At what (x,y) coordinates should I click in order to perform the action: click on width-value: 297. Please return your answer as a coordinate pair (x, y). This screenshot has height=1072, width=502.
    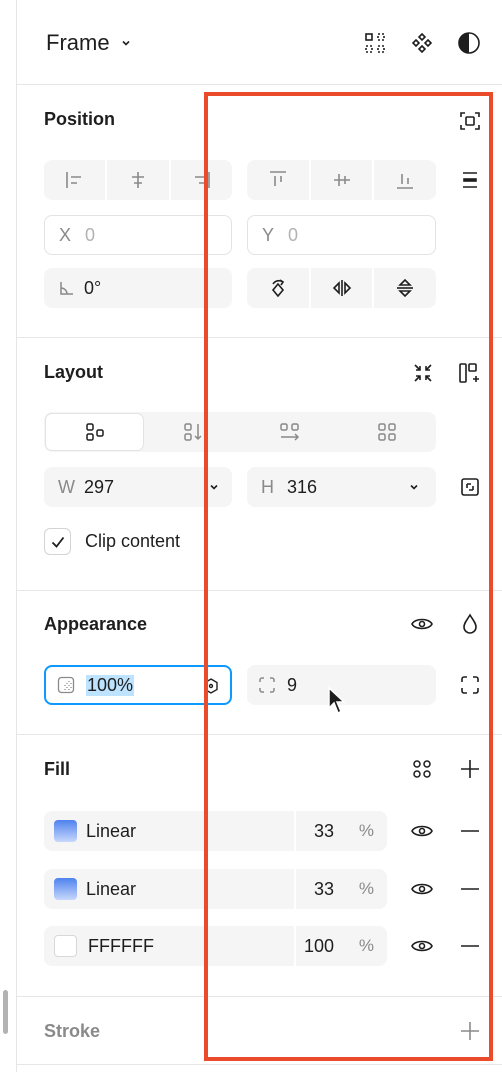
    Looking at the image, I should click on (99, 486).